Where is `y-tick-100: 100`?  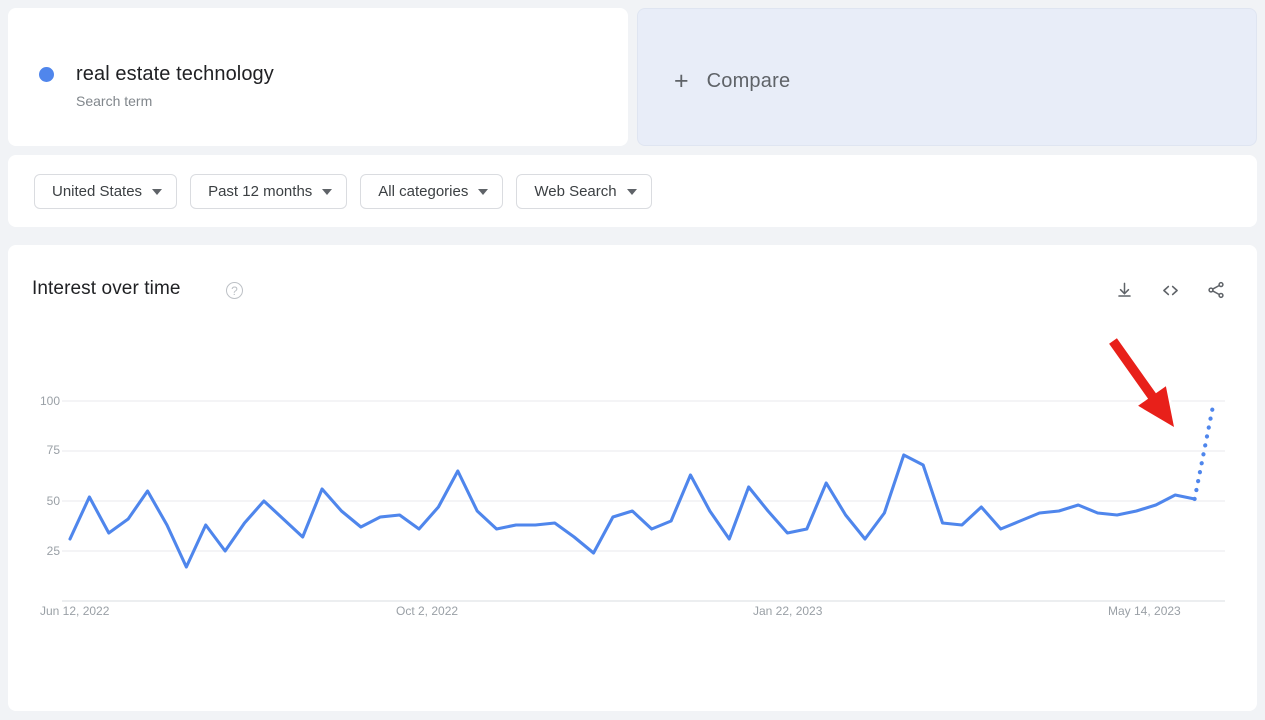 y-tick-100: 100 is located at coordinates (49, 401).